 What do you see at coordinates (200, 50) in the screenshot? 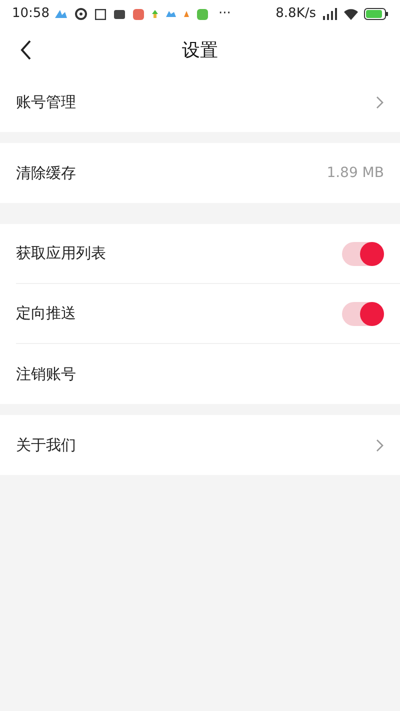
I see `page-title: 设置` at bounding box center [200, 50].